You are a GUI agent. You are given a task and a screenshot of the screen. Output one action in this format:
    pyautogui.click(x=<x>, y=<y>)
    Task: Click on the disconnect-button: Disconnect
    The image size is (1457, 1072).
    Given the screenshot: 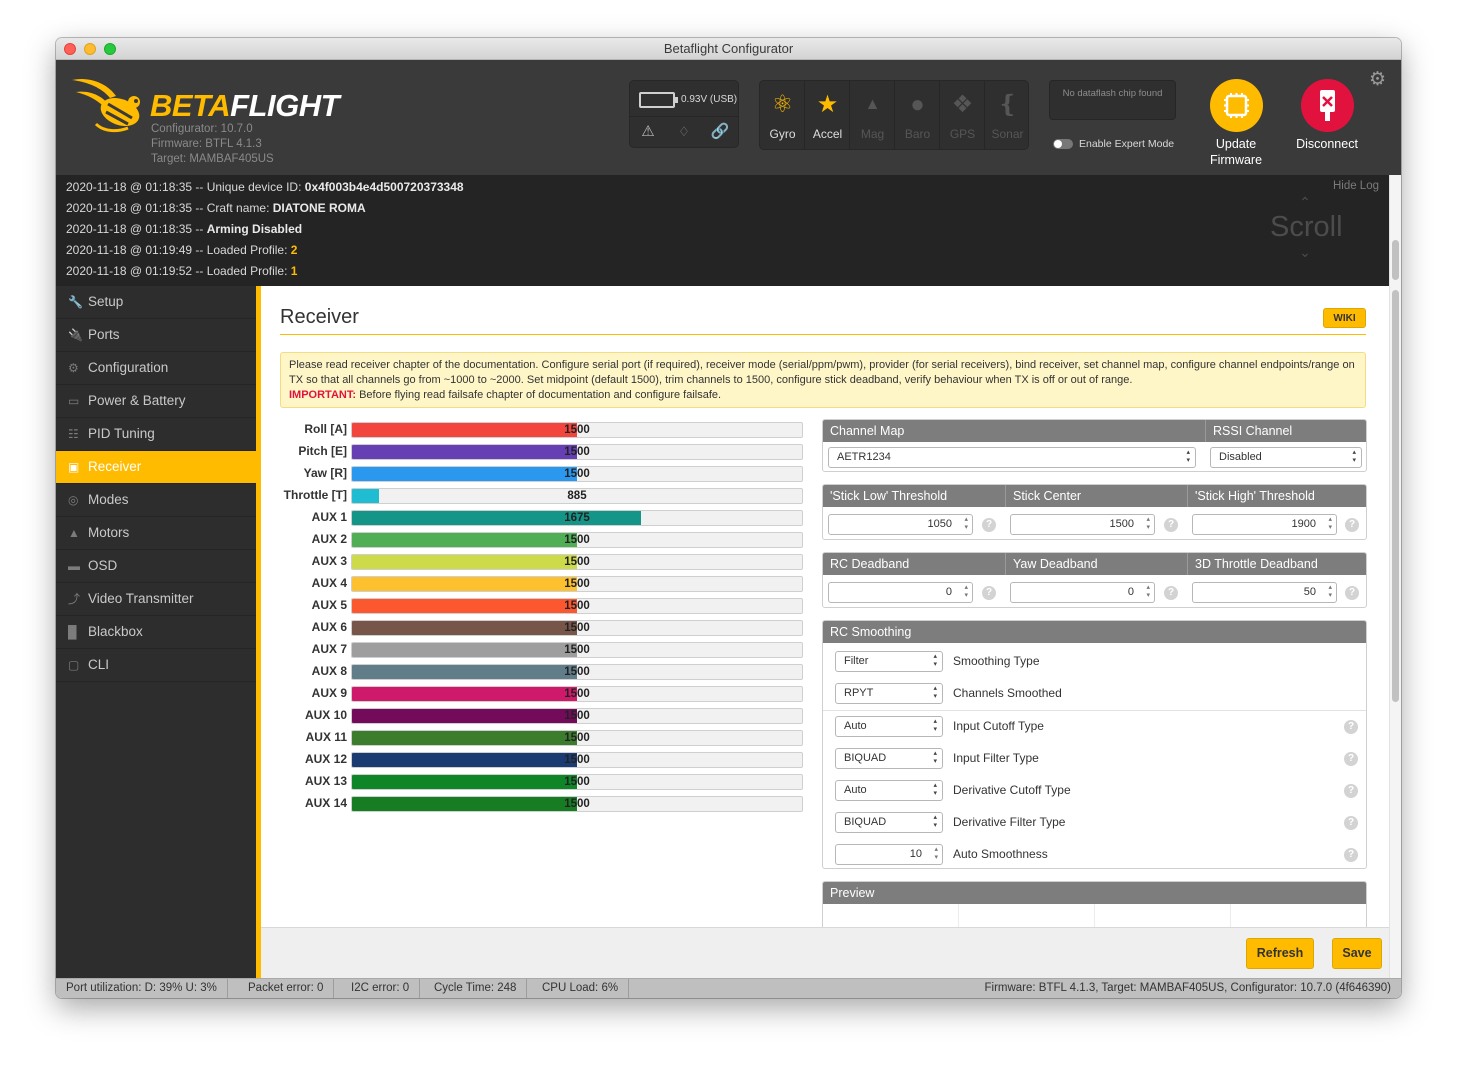 What is the action you would take?
    pyautogui.click(x=1327, y=115)
    